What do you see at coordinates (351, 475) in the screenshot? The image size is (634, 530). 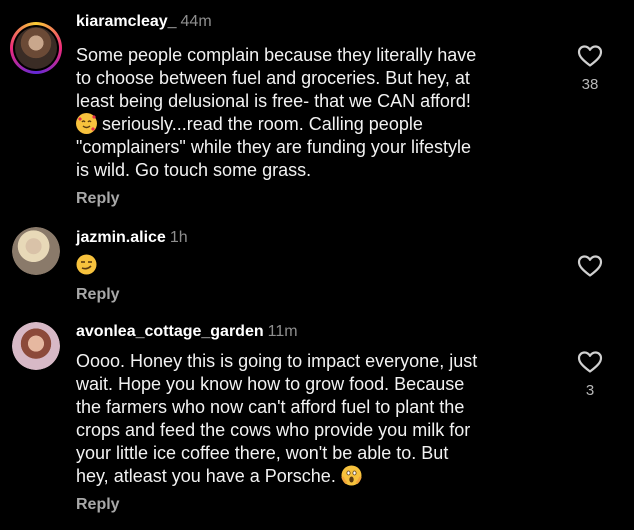 I see `face-screaming-icon` at bounding box center [351, 475].